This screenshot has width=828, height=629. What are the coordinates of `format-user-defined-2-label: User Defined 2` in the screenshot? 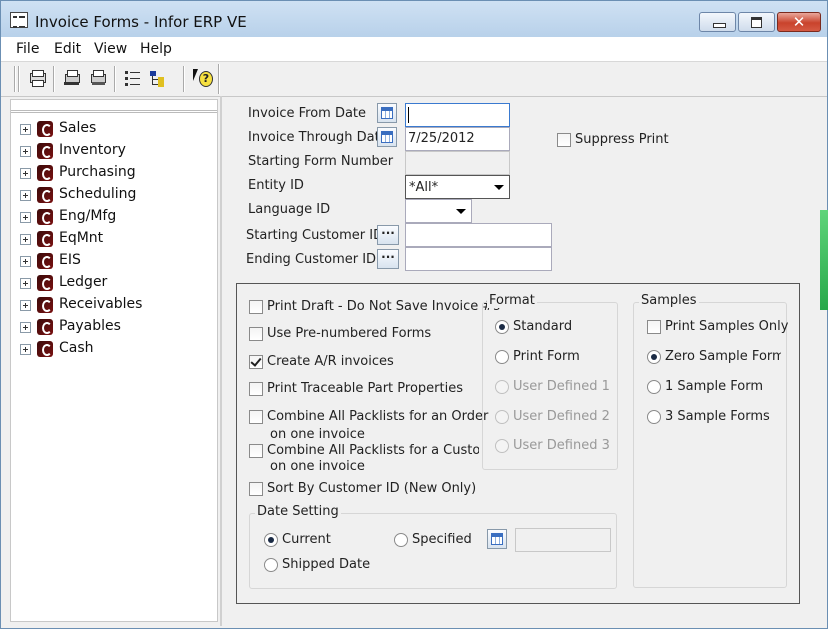 It's located at (561, 416).